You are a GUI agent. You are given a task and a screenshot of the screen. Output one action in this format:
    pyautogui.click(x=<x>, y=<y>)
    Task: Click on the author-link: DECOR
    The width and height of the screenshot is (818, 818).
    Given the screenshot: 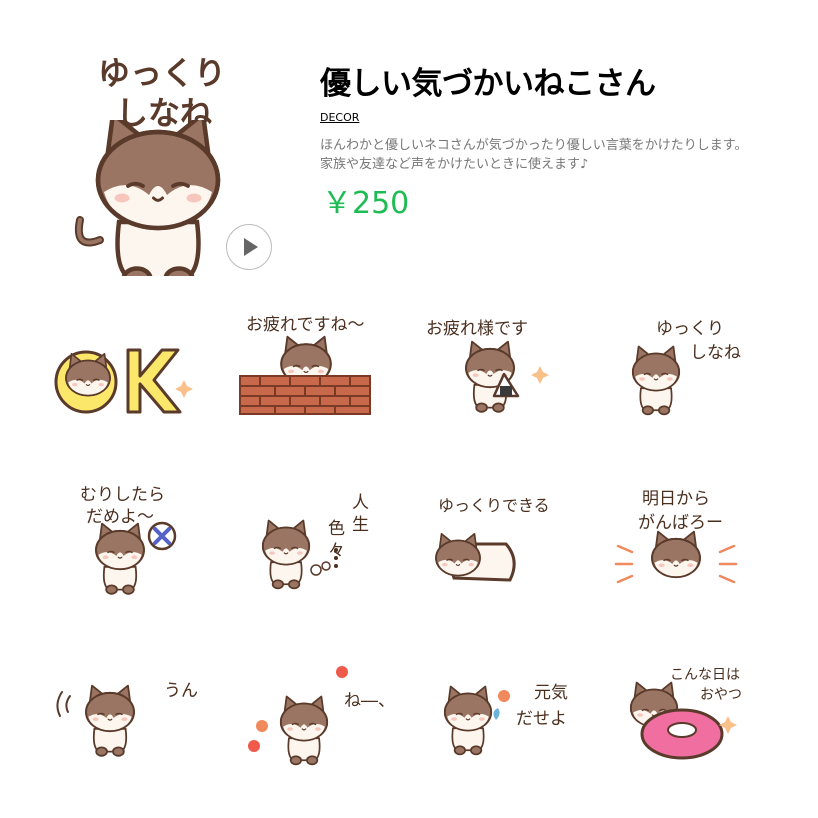 What is the action you would take?
    pyautogui.click(x=339, y=117)
    